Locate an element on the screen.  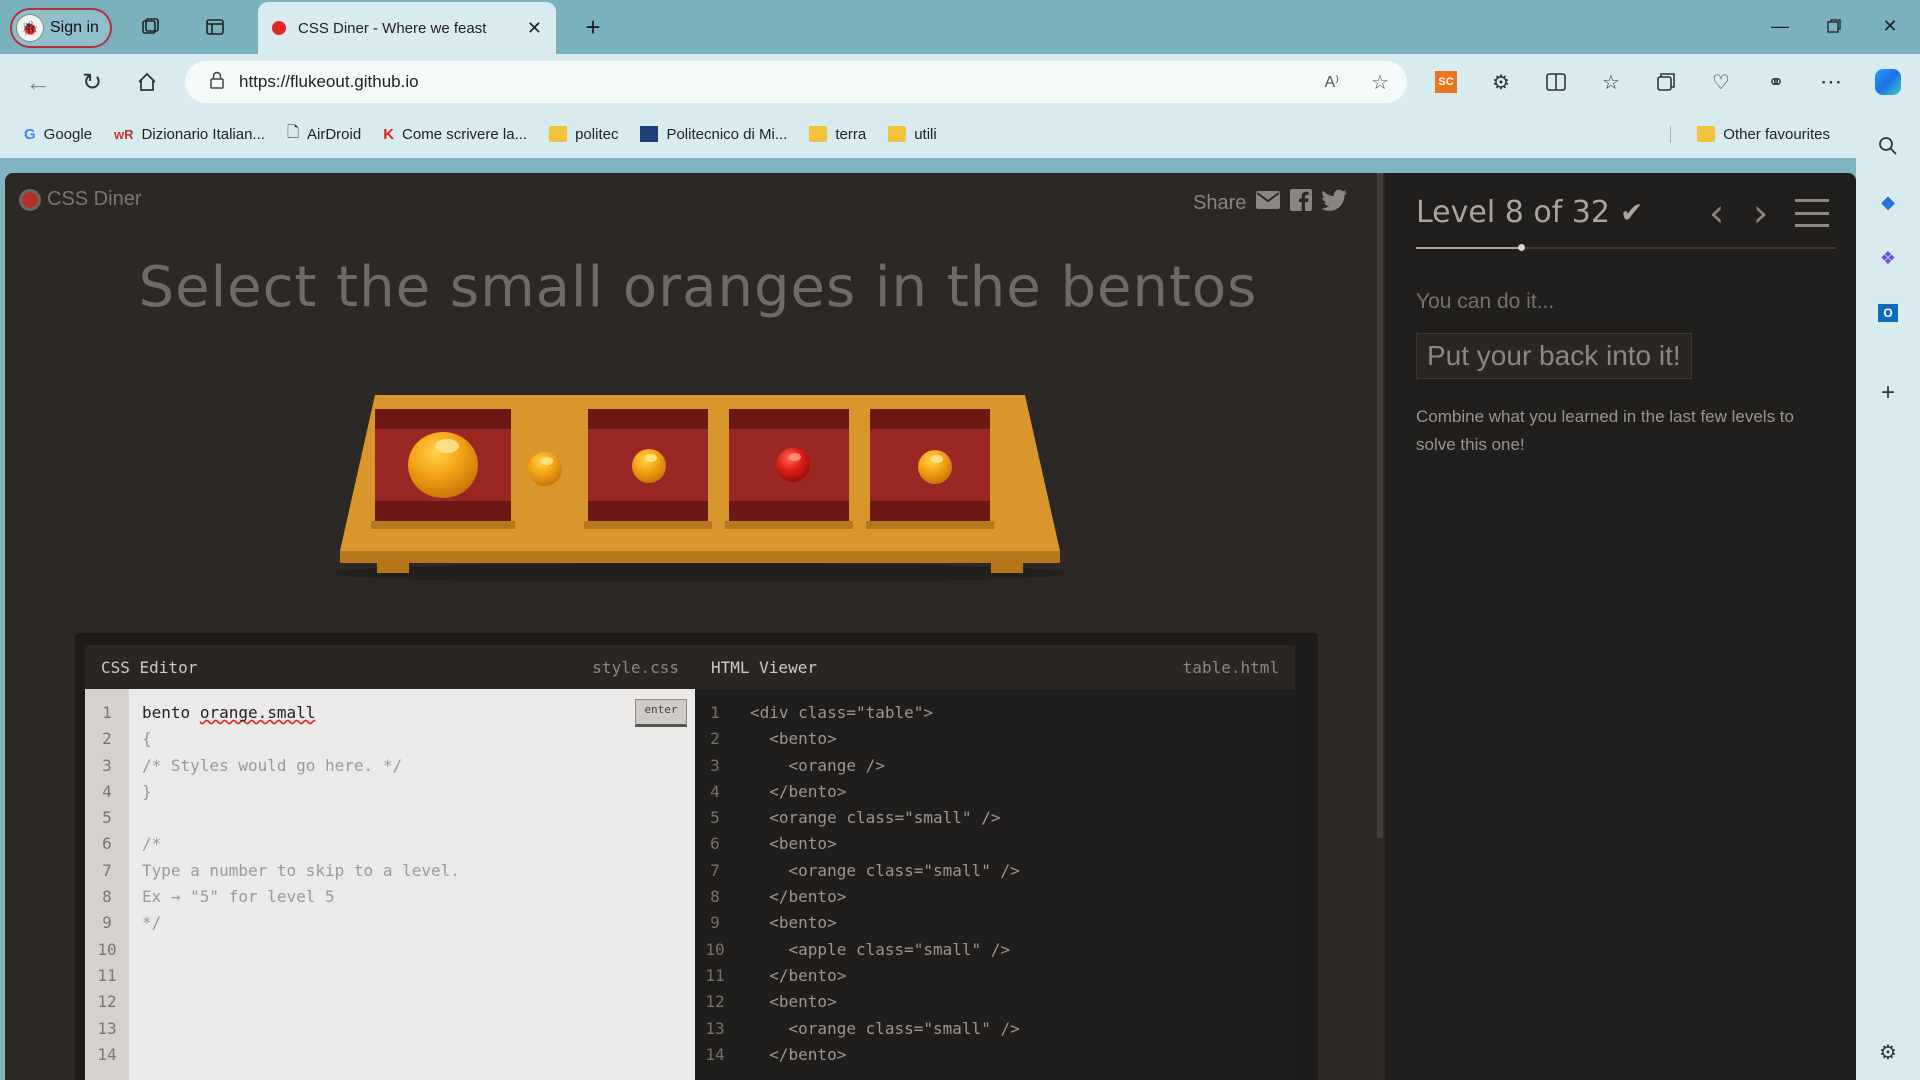
favourites-icon: ☆ is located at coordinates (1611, 82).